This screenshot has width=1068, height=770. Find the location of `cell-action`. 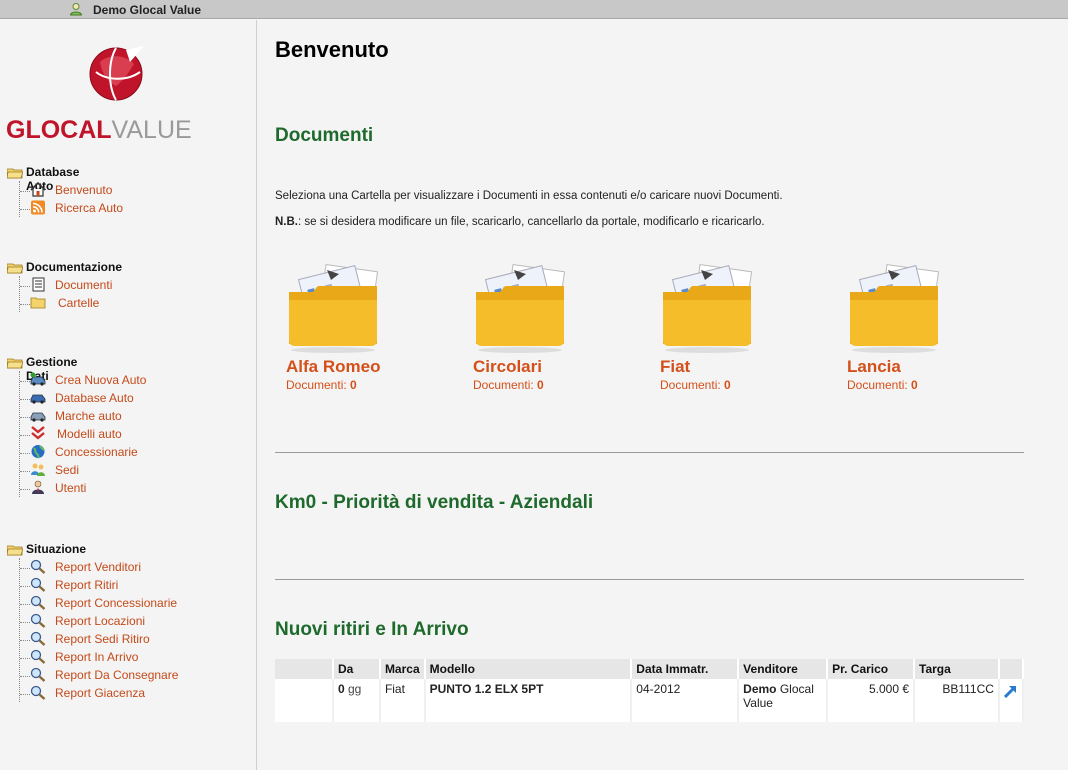

cell-action is located at coordinates (1011, 700).